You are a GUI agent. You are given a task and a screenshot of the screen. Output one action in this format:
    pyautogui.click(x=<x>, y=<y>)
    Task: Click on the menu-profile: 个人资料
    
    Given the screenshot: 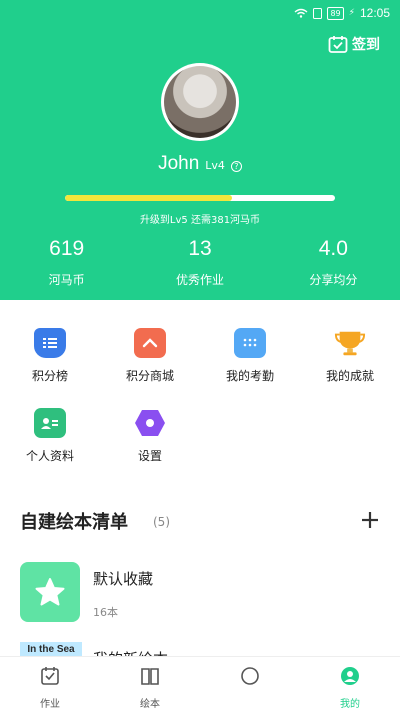 What is the action you would take?
    pyautogui.click(x=50, y=436)
    